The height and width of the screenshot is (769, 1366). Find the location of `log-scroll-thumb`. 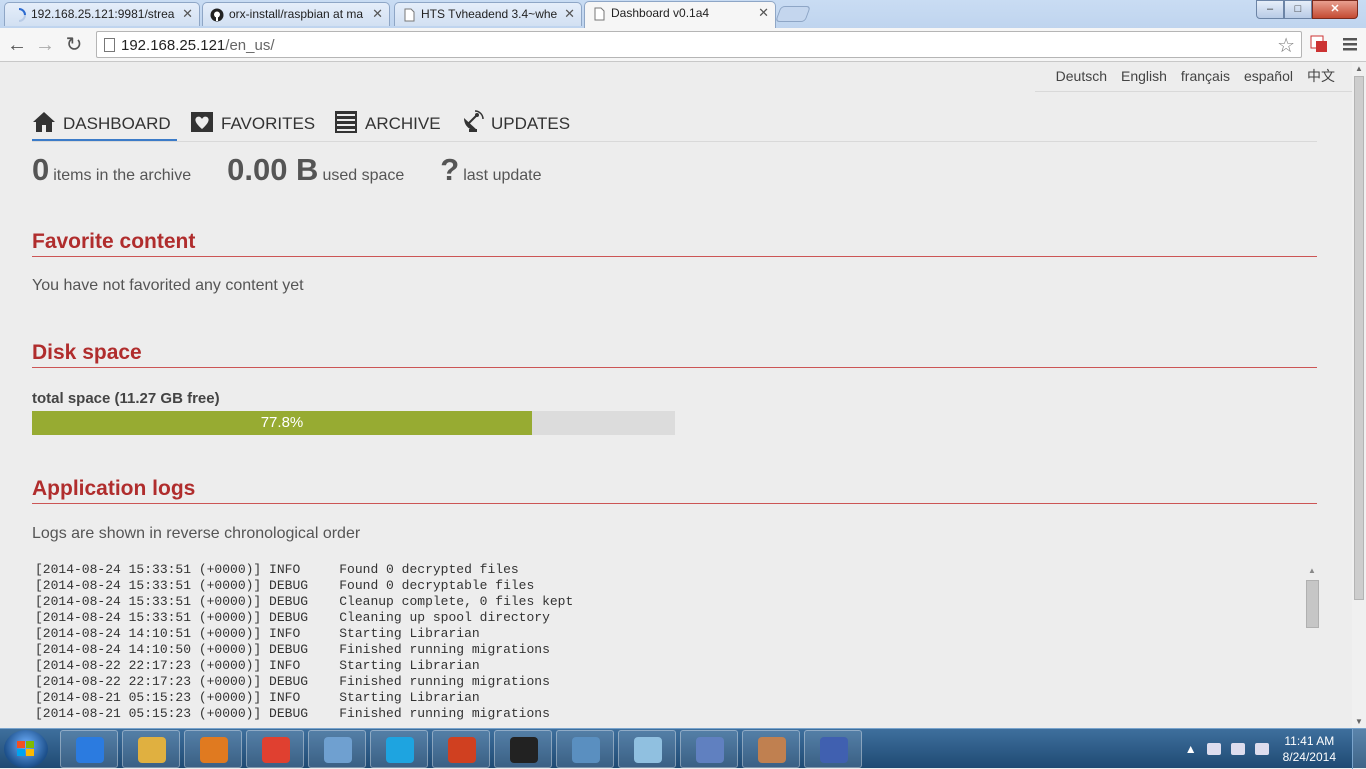

log-scroll-thumb is located at coordinates (1312, 604).